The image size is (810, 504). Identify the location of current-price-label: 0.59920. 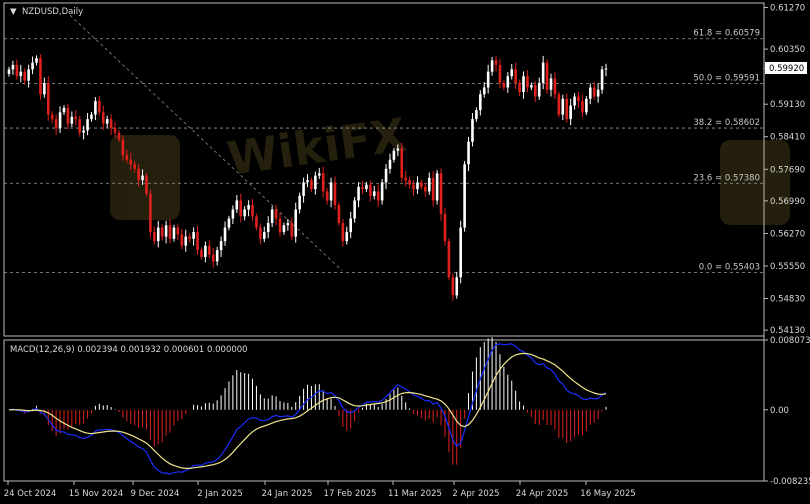
(786, 69).